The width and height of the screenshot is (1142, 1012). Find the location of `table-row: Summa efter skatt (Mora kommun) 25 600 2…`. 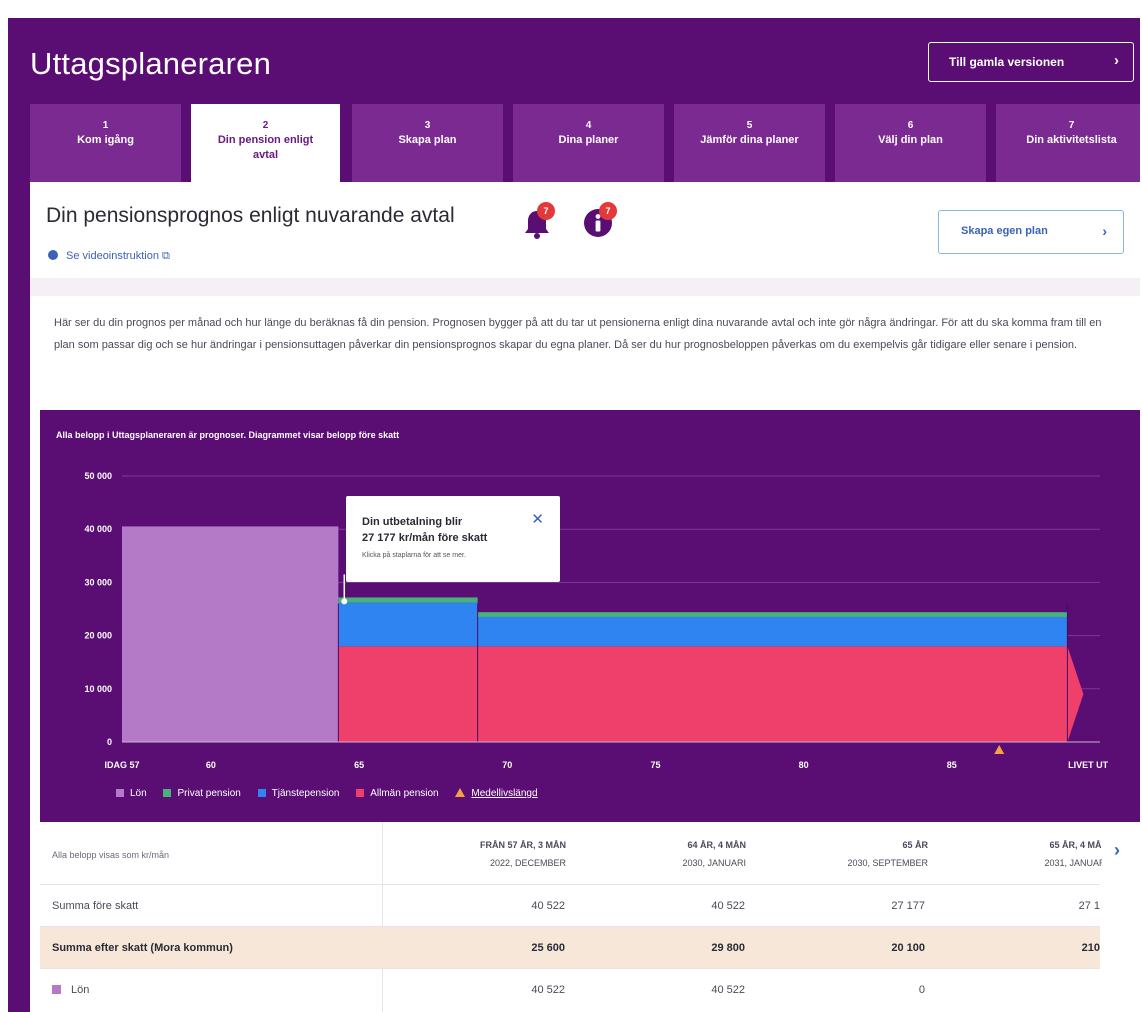

table-row: Summa efter skatt (Mora kommun) 25 600 2… is located at coordinates (570, 947).